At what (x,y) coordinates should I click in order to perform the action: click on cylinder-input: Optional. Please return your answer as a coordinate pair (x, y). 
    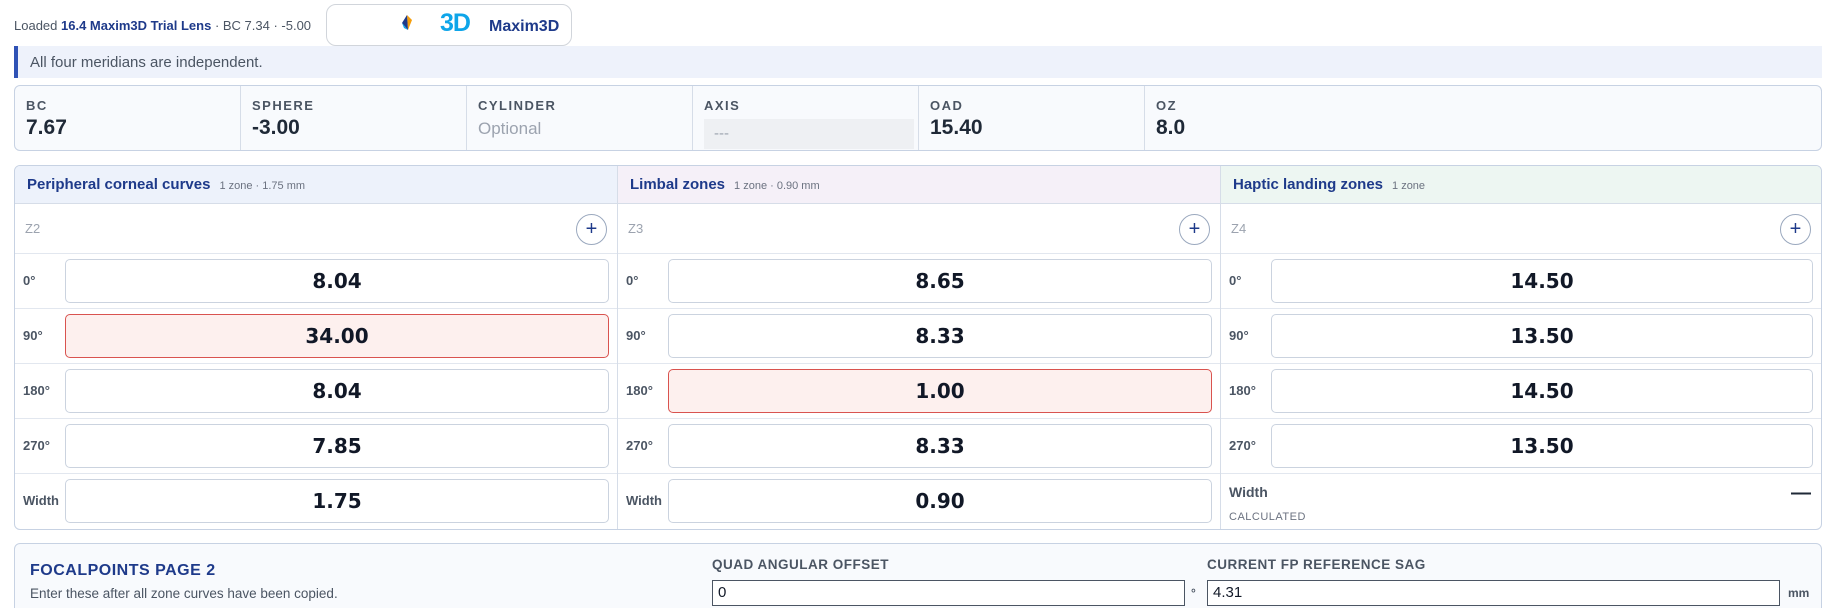
    Looking at the image, I should click on (579, 129).